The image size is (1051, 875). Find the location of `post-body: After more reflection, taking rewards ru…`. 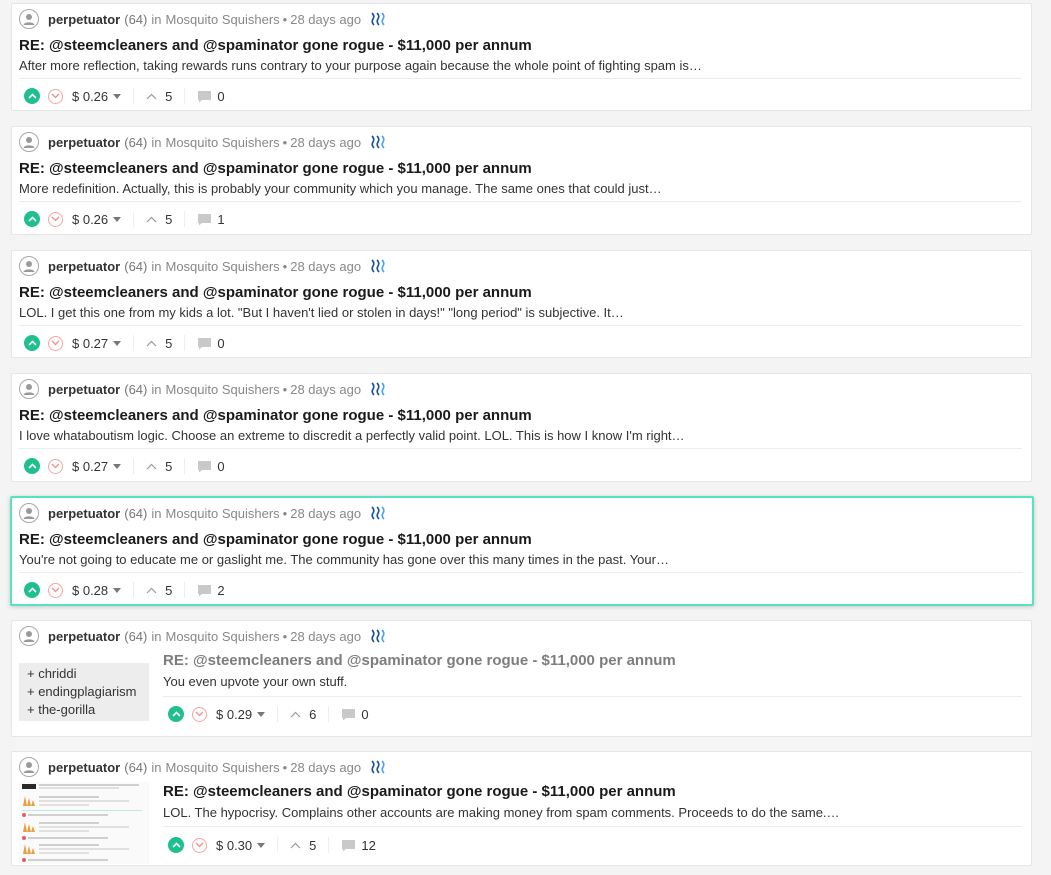

post-body: After more reflection, taking rewards ru… is located at coordinates (360, 65).